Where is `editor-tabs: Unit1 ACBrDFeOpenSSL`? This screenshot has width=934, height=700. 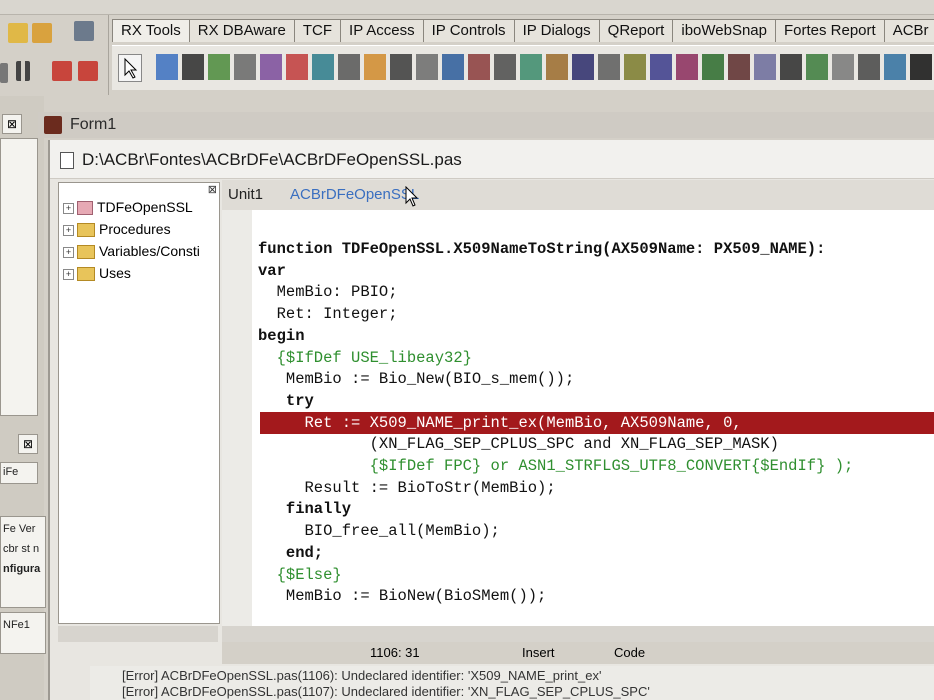 editor-tabs: Unit1 ACBrDFeOpenSSL is located at coordinates (578, 195).